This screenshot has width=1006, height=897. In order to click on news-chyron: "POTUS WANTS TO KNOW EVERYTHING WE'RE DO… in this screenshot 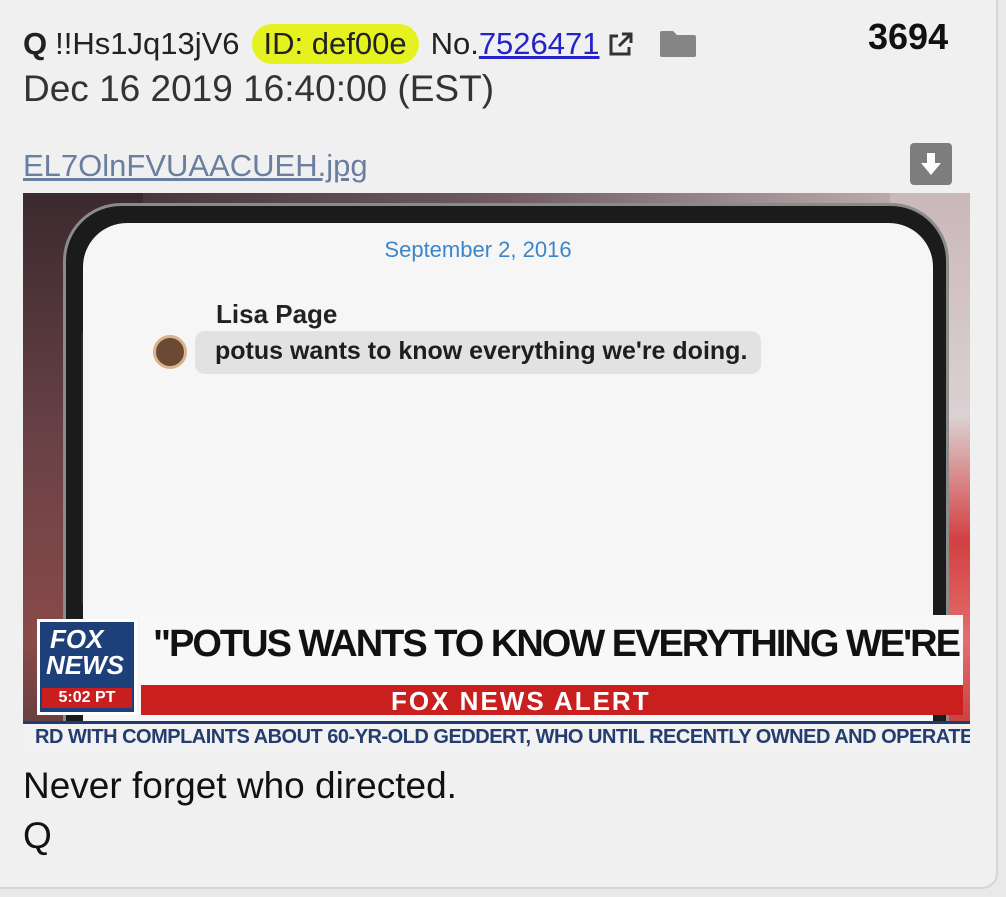, I will do `click(496, 684)`.